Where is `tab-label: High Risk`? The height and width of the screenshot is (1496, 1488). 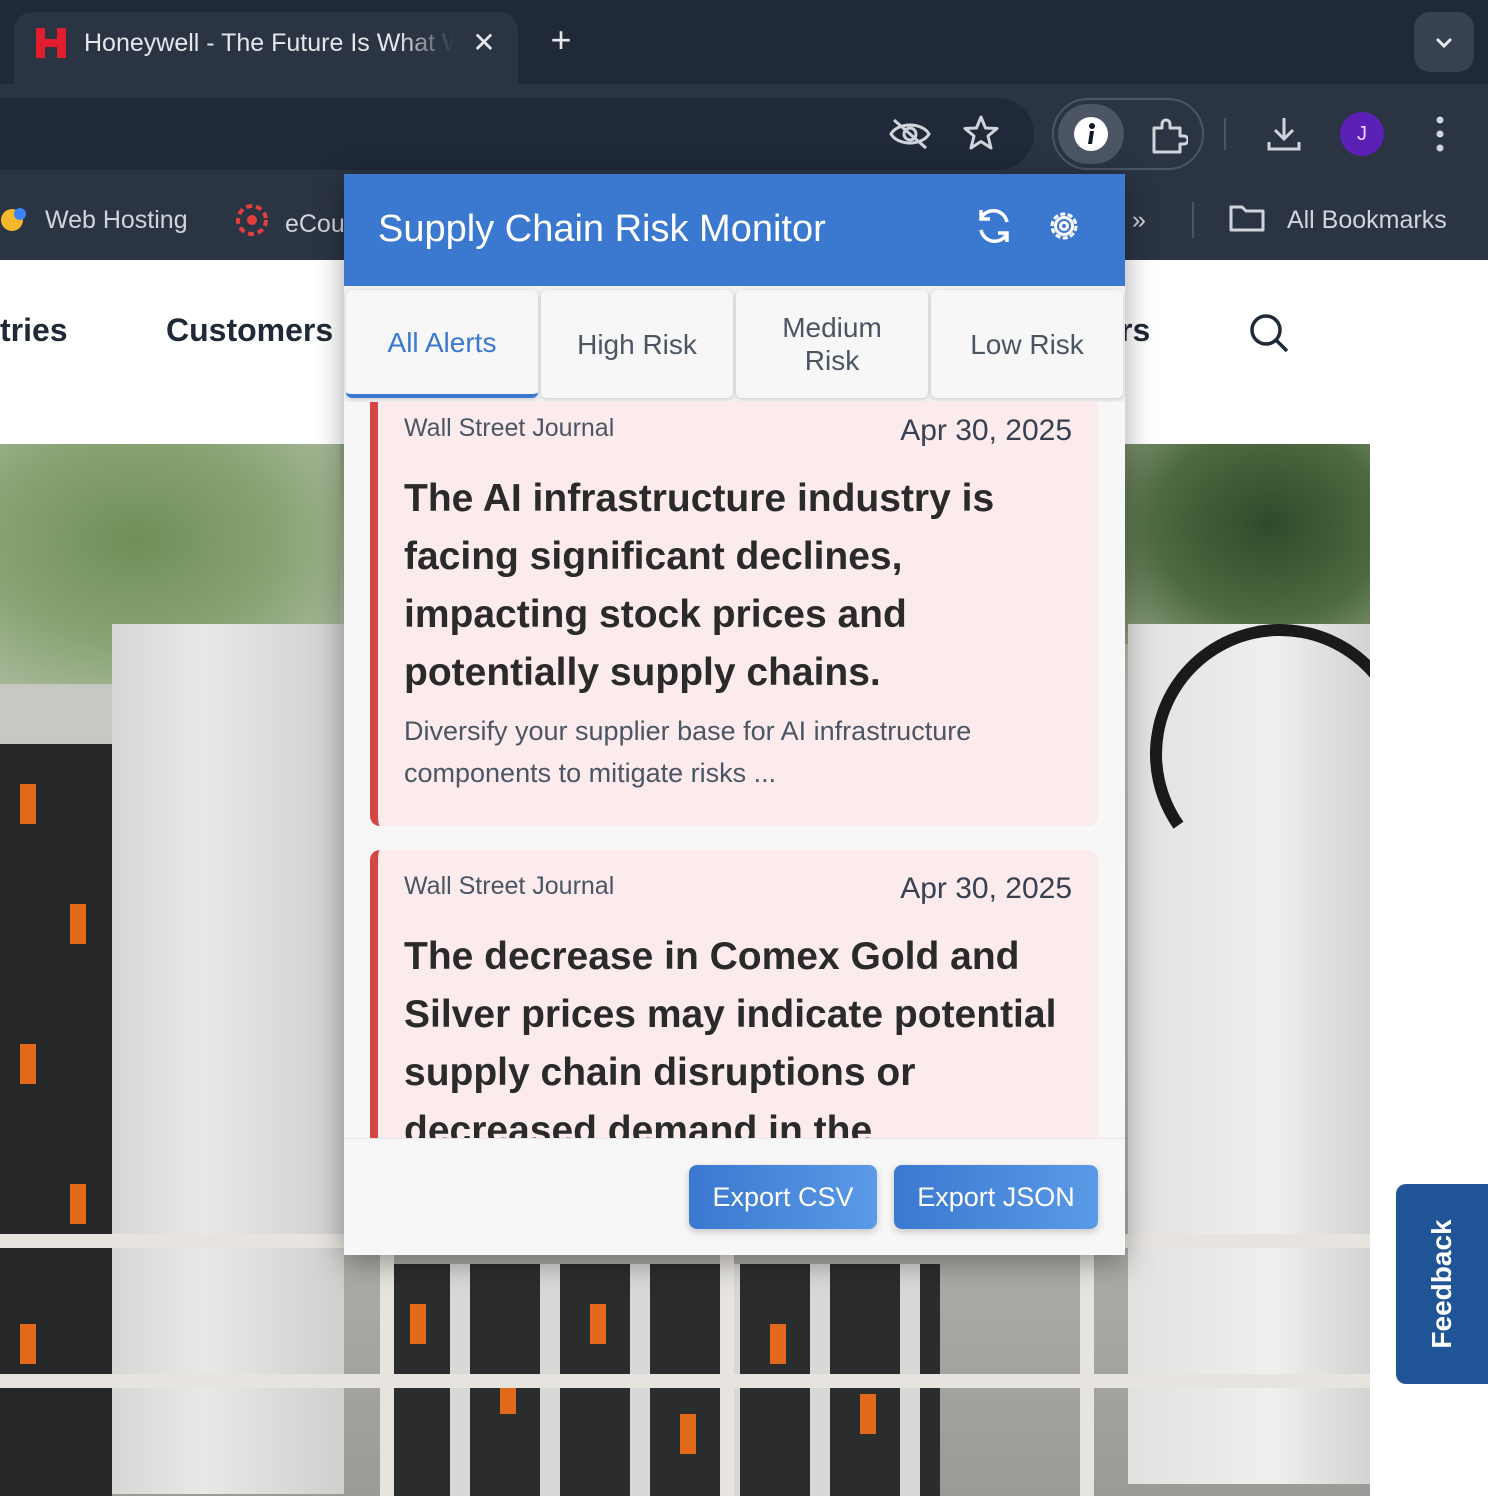
tab-label: High Risk is located at coordinates (637, 344).